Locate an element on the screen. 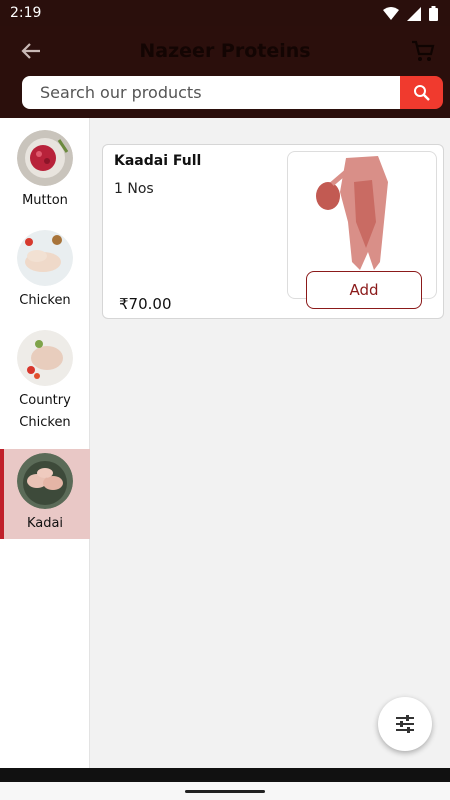 This screenshot has width=450, height=800. add-button: Add is located at coordinates (364, 290).